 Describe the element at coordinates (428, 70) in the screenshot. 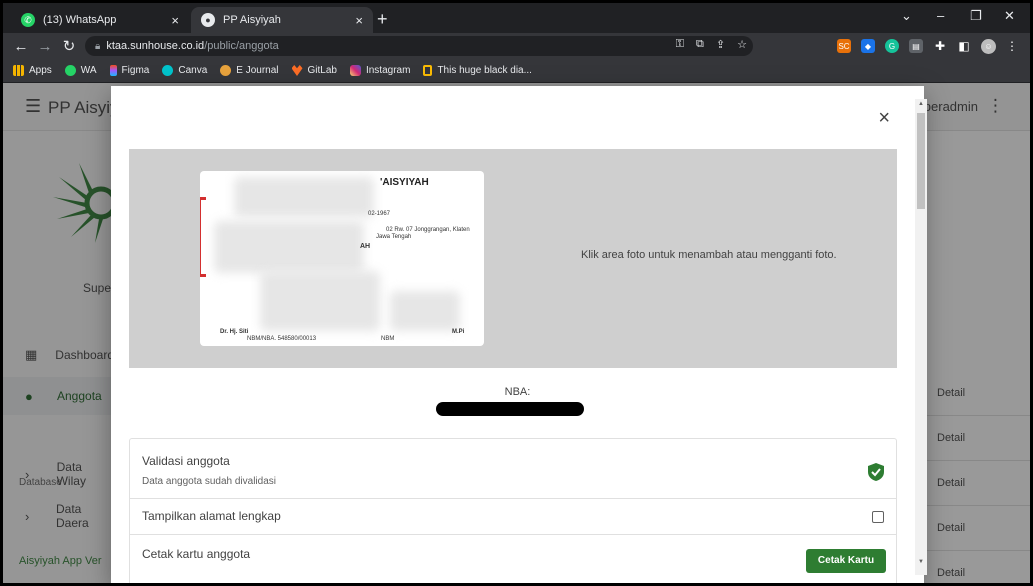

I see `bookmark-note-icon` at that location.